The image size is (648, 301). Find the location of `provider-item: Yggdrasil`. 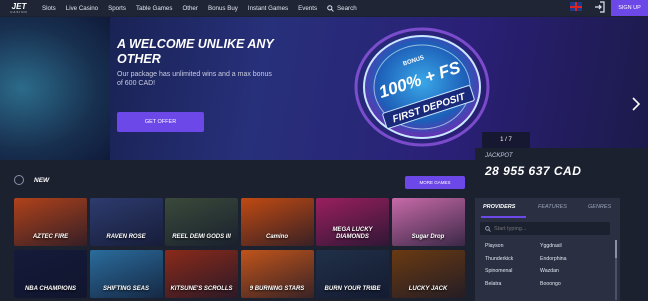

provider-item: Yggdrasil is located at coordinates (567, 246).